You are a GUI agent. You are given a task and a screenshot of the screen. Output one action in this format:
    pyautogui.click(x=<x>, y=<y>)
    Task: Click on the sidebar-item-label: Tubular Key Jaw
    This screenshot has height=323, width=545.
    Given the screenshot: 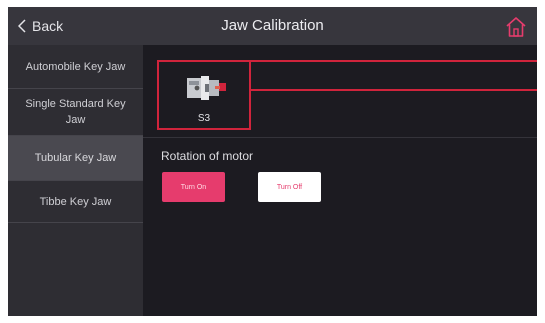 What is the action you would take?
    pyautogui.click(x=75, y=158)
    